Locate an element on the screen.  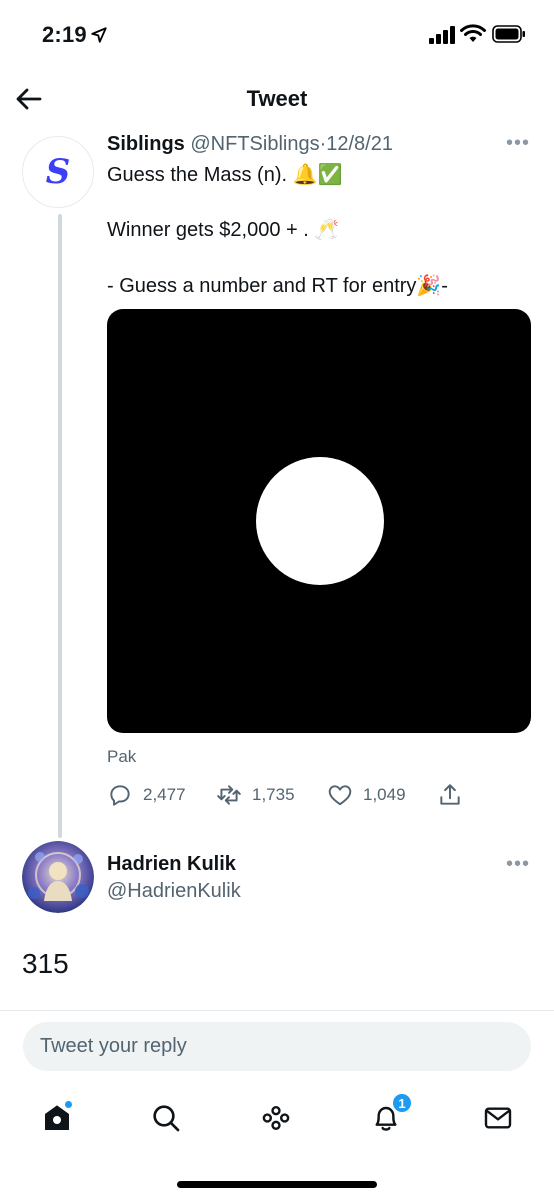
reply-text: 315 is located at coordinates (45, 963).